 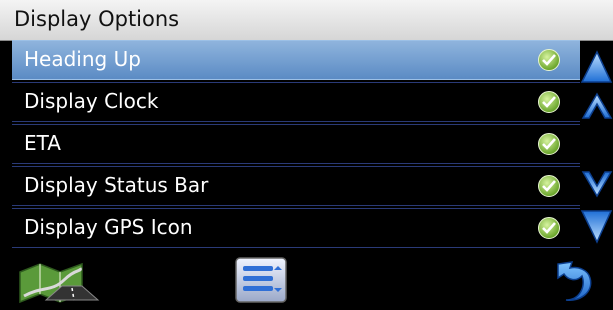 I want to click on scroll-down-button, so click(x=596, y=184).